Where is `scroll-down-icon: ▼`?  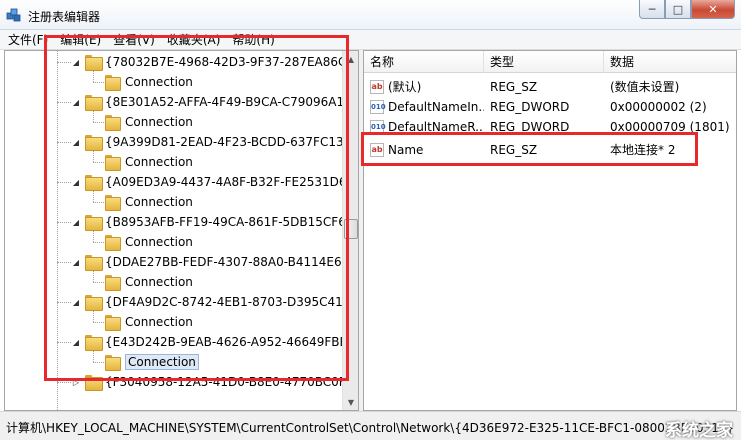
scroll-down-icon: ▼ is located at coordinates (350, 402).